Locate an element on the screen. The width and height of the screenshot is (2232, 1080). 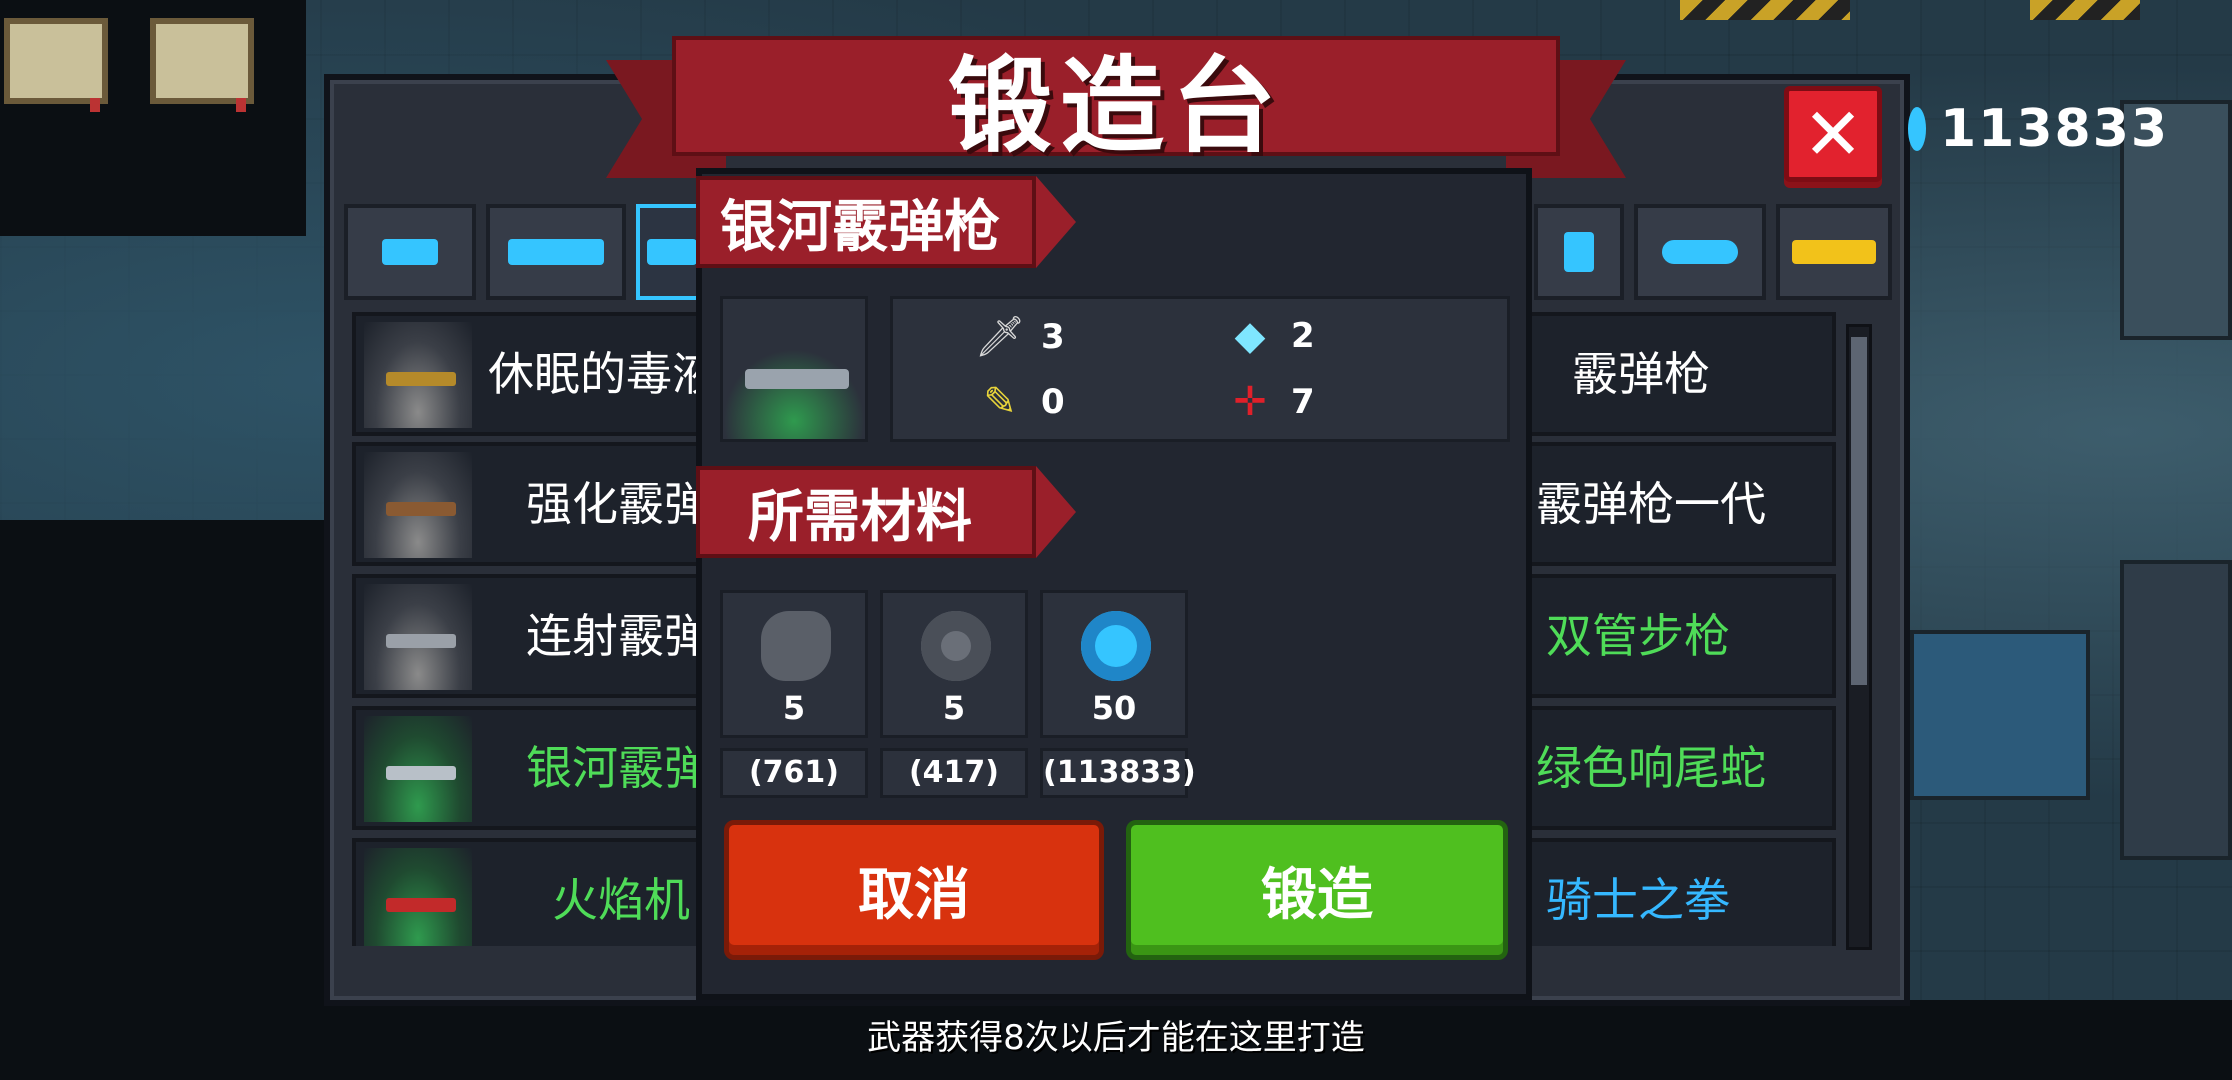
rifle-icon is located at coordinates (556, 252).